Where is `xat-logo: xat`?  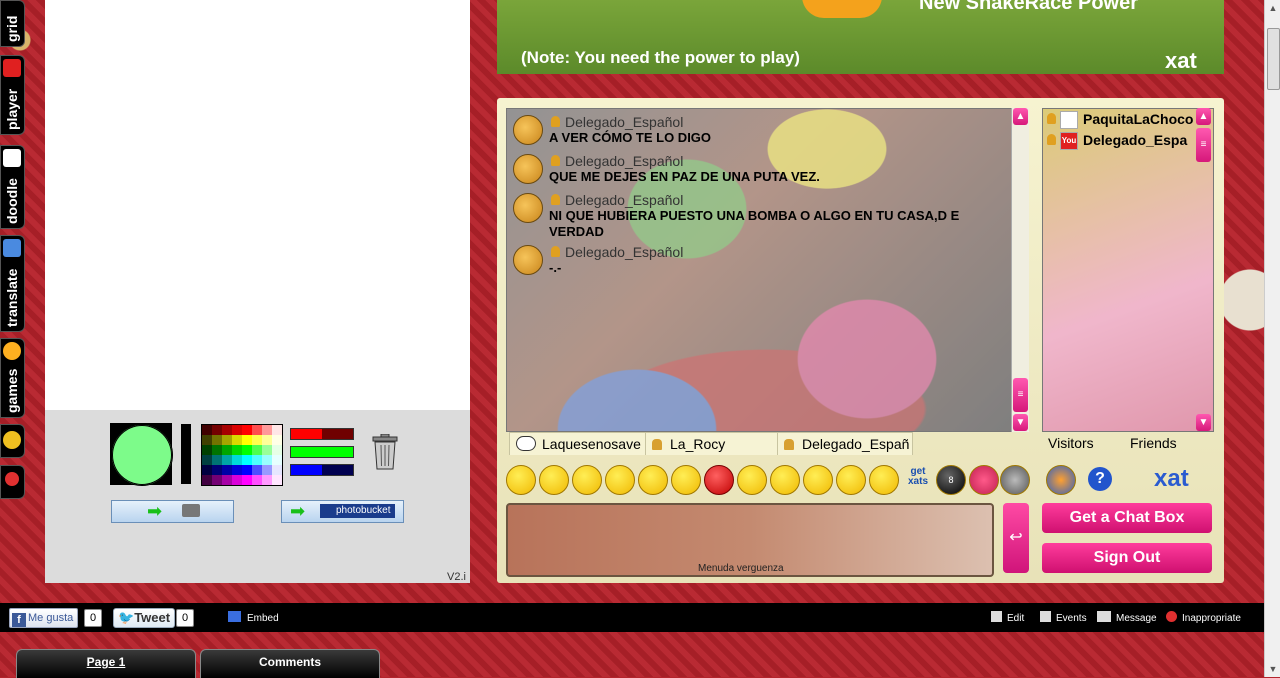
xat-logo: xat is located at coordinates (1171, 479).